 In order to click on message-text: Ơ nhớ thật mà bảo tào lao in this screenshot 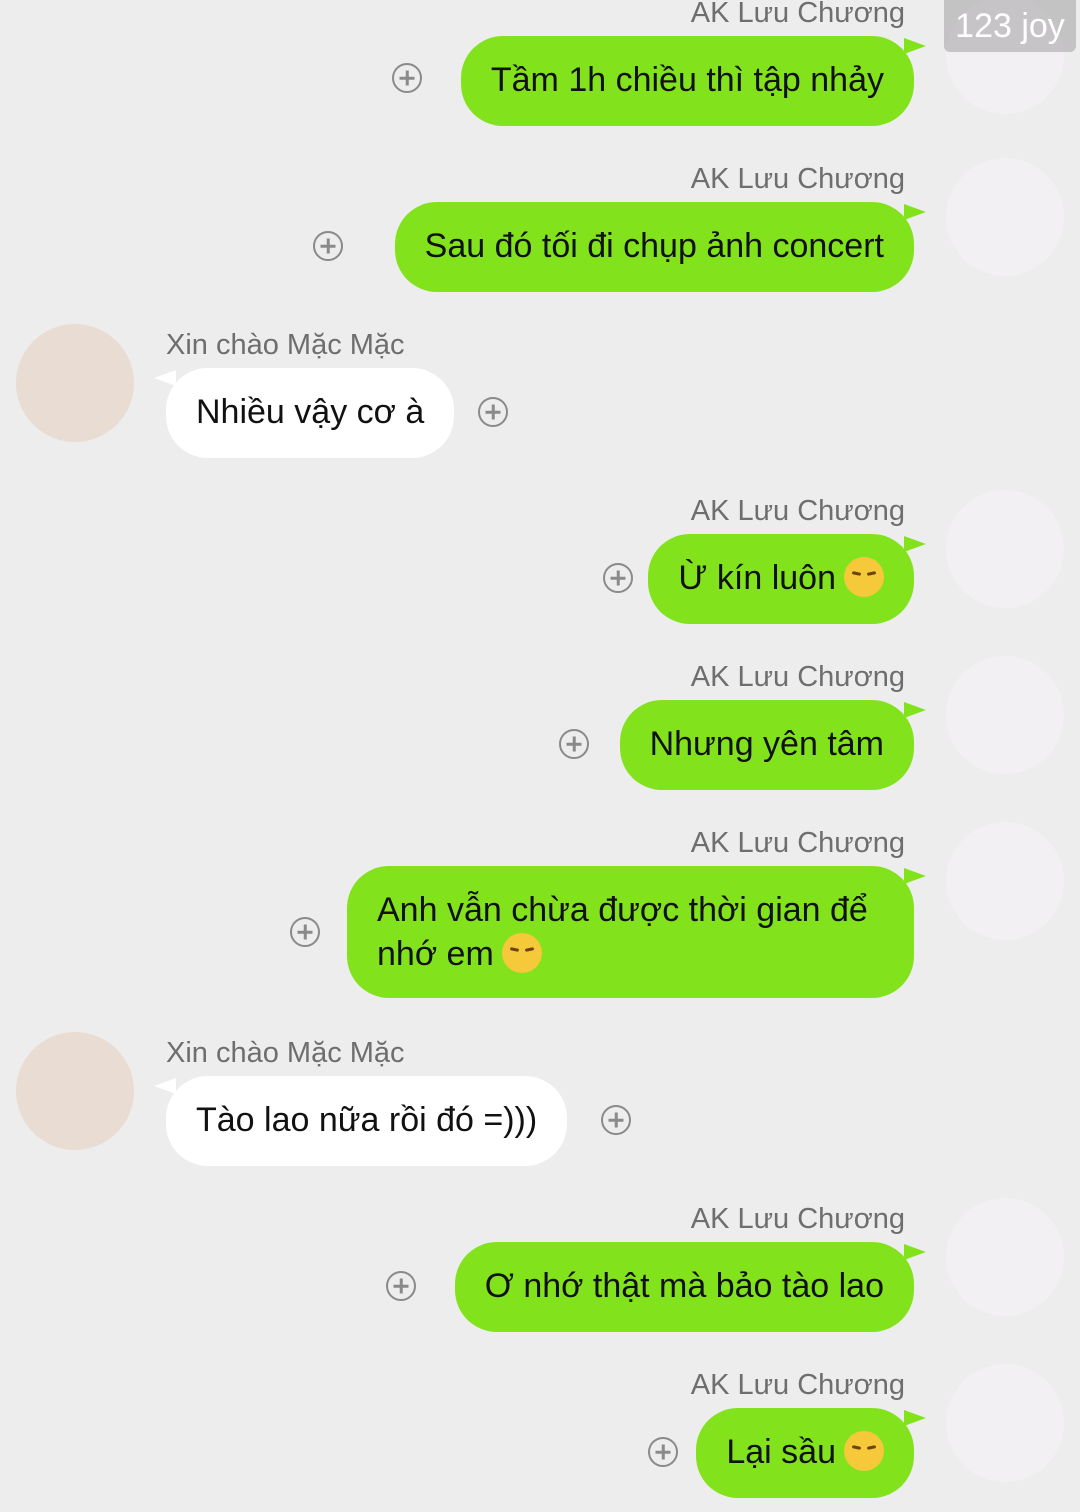, I will do `click(684, 1286)`.